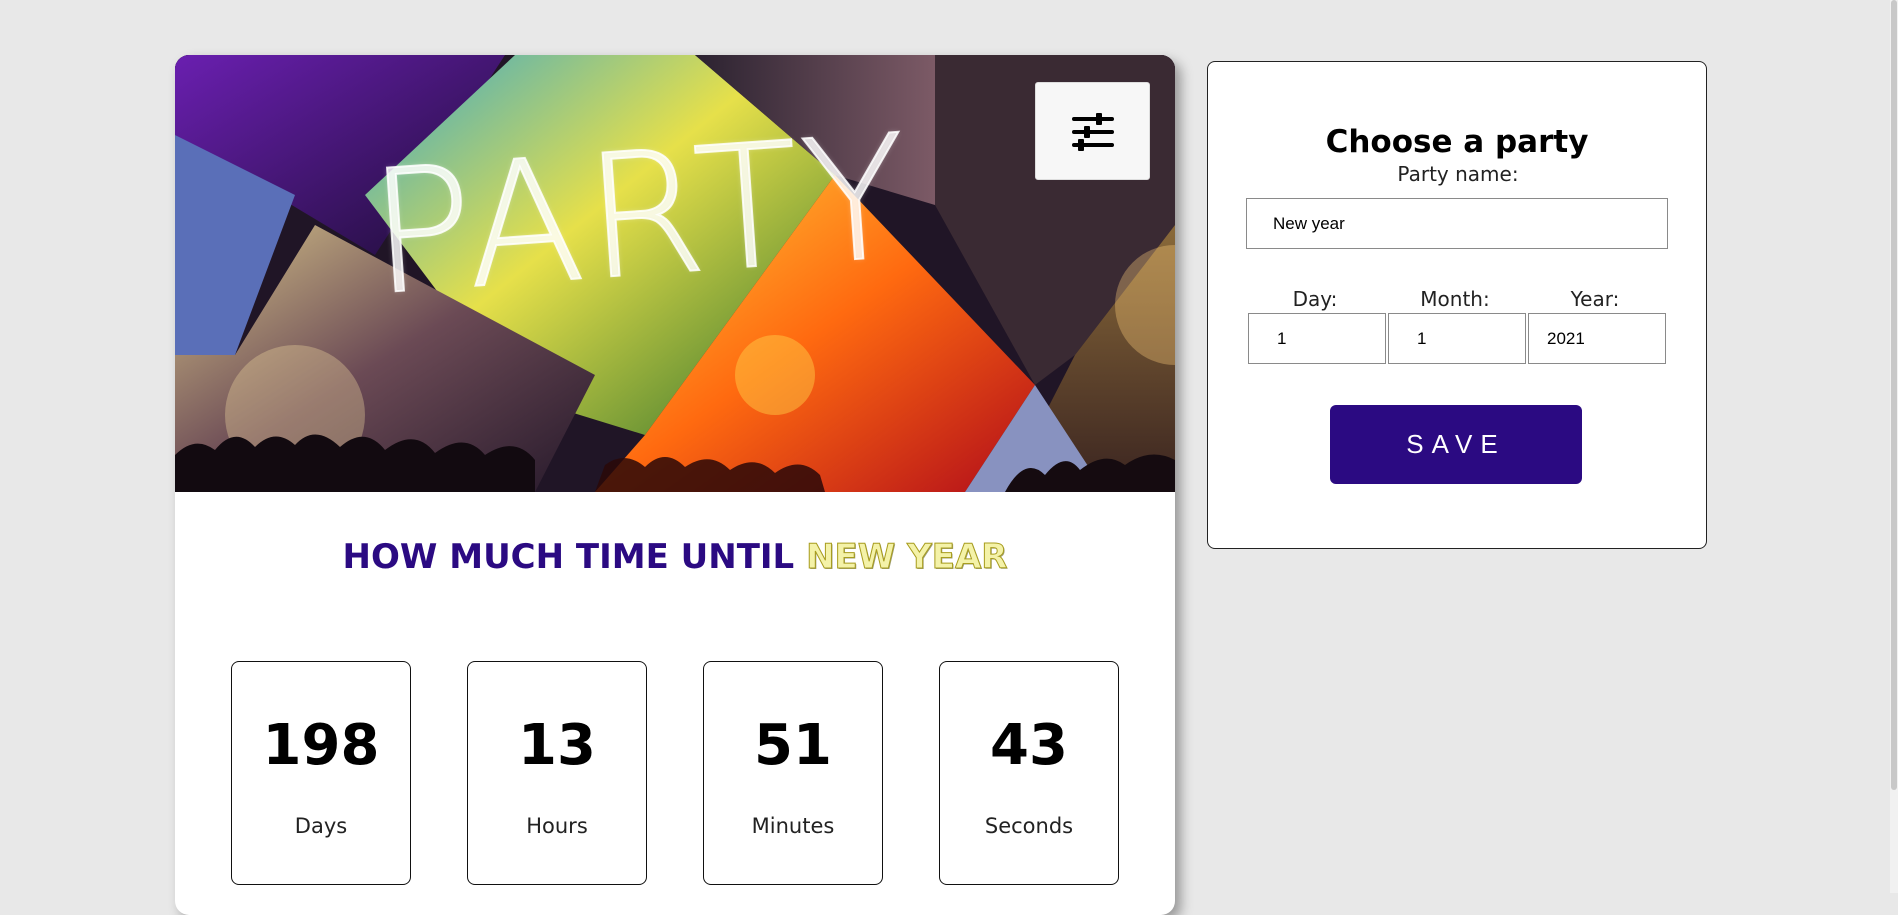 This screenshot has height=915, width=1898. I want to click on days-label: Days, so click(321, 826).